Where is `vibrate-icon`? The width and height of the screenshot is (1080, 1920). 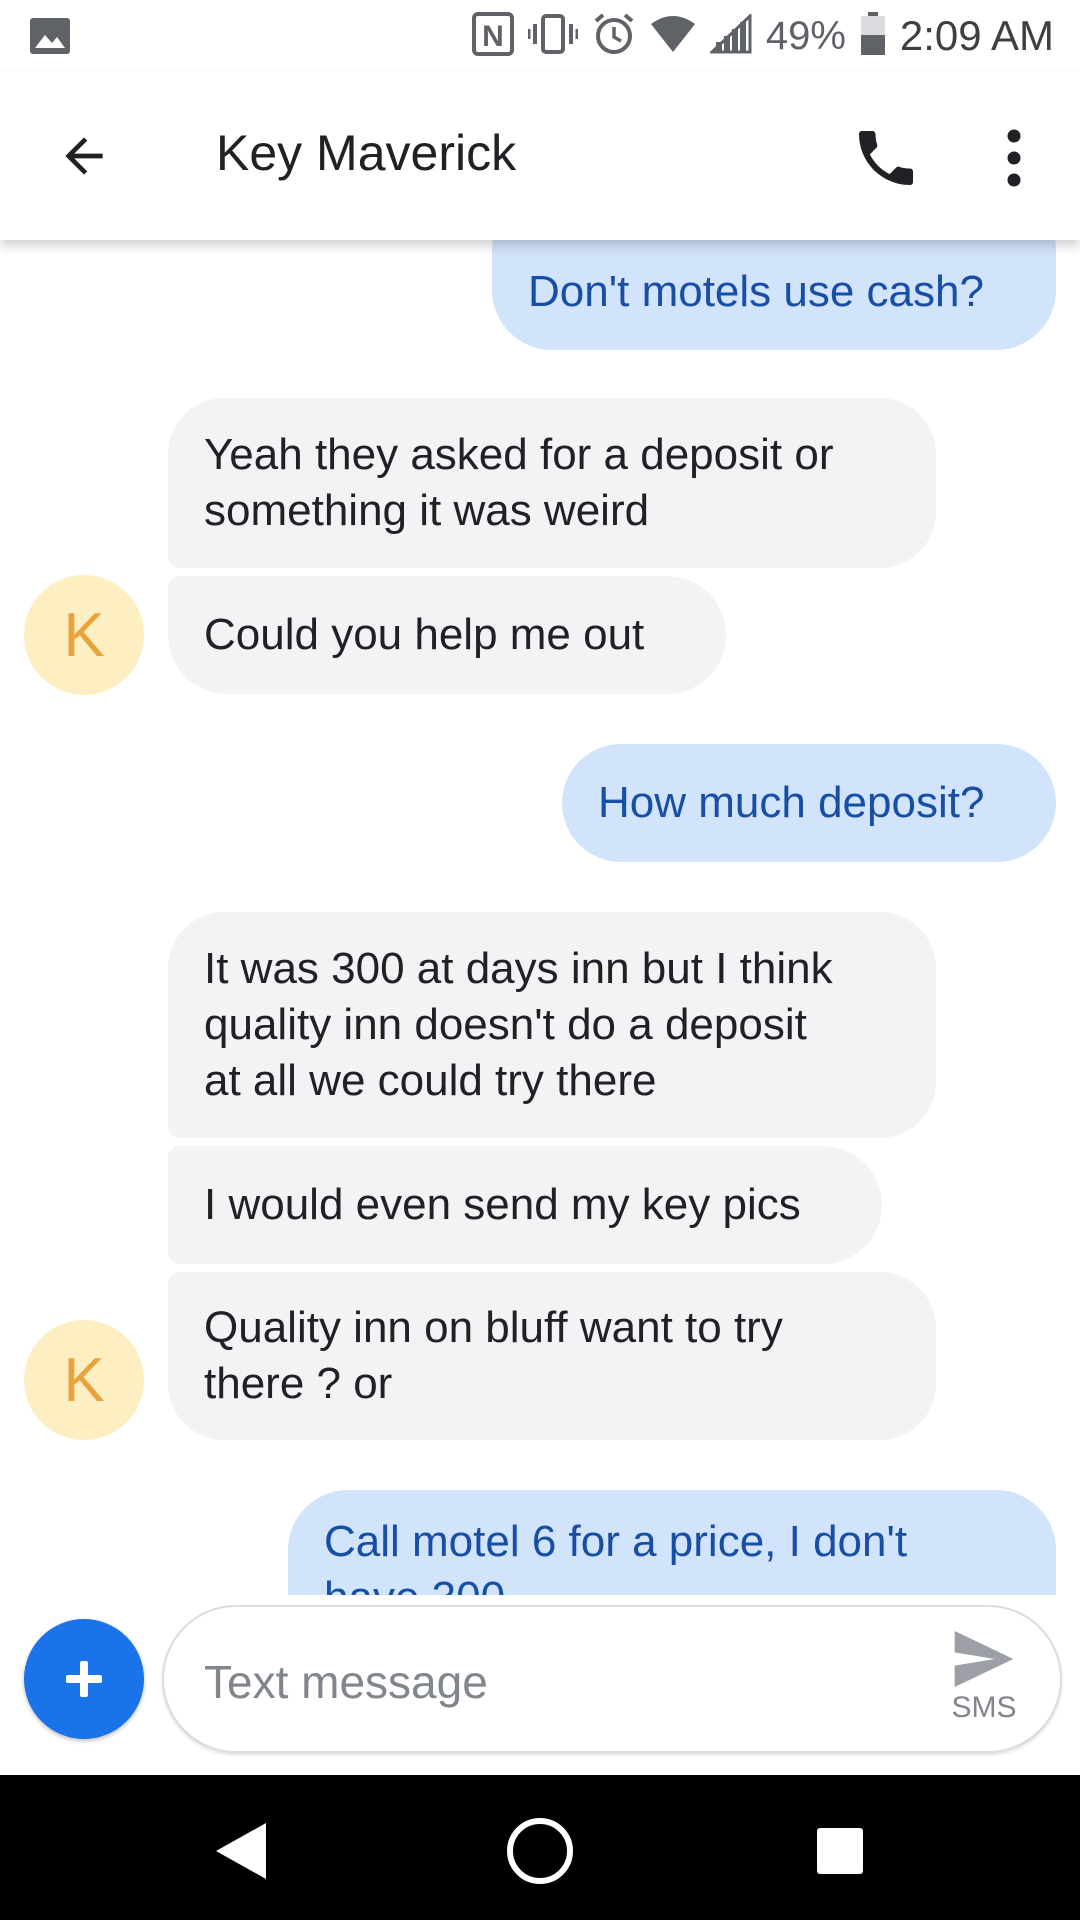
vibrate-icon is located at coordinates (553, 36).